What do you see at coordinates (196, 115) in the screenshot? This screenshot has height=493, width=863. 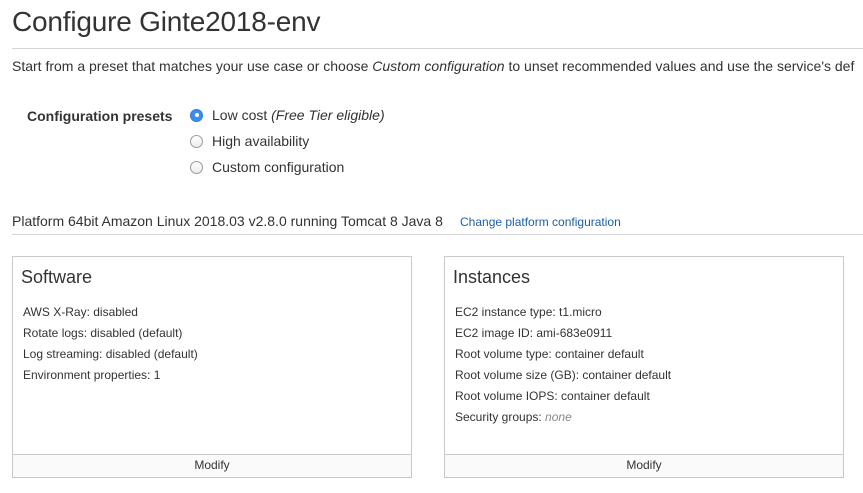 I see `radio-selected-icon` at bounding box center [196, 115].